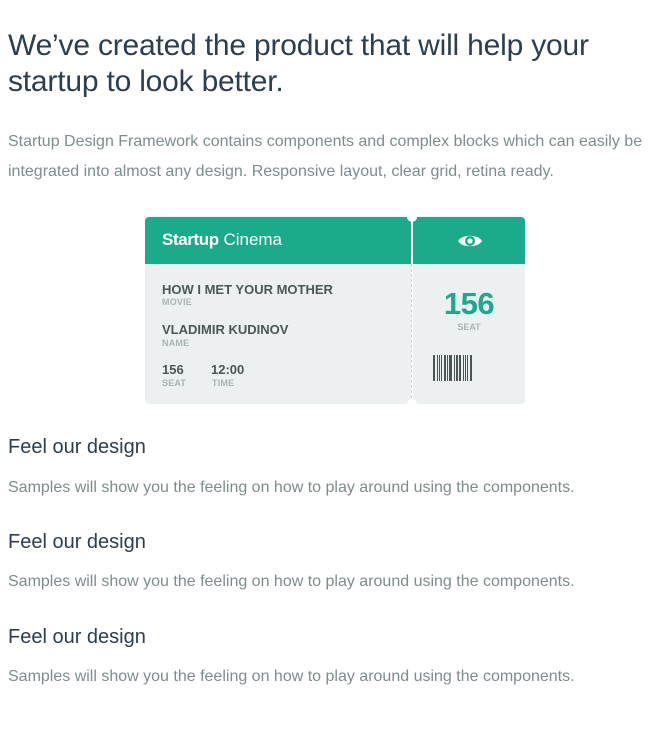  Describe the element at coordinates (77, 542) in the screenshot. I see `feature-title-2: Feel our design` at that location.